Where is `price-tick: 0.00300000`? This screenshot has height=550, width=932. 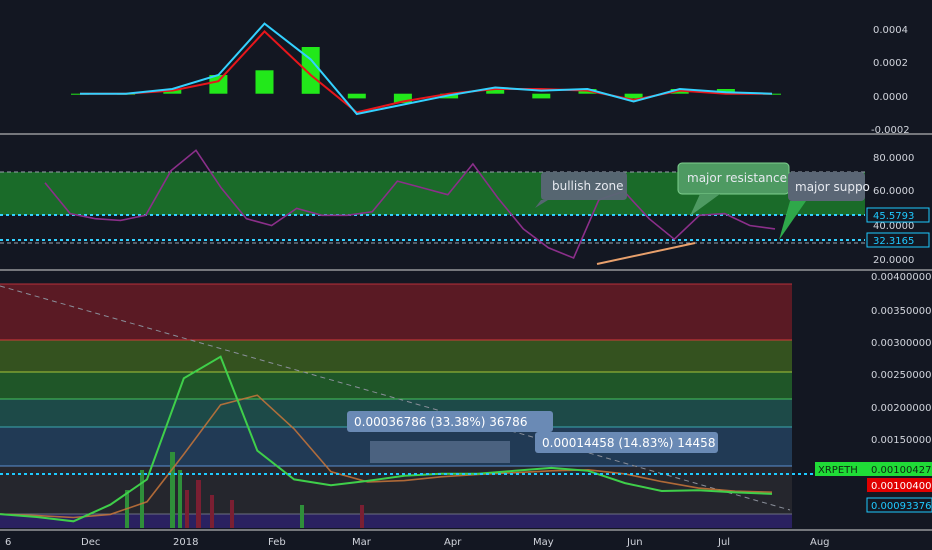 price-tick: 0.00300000 is located at coordinates (901, 343).